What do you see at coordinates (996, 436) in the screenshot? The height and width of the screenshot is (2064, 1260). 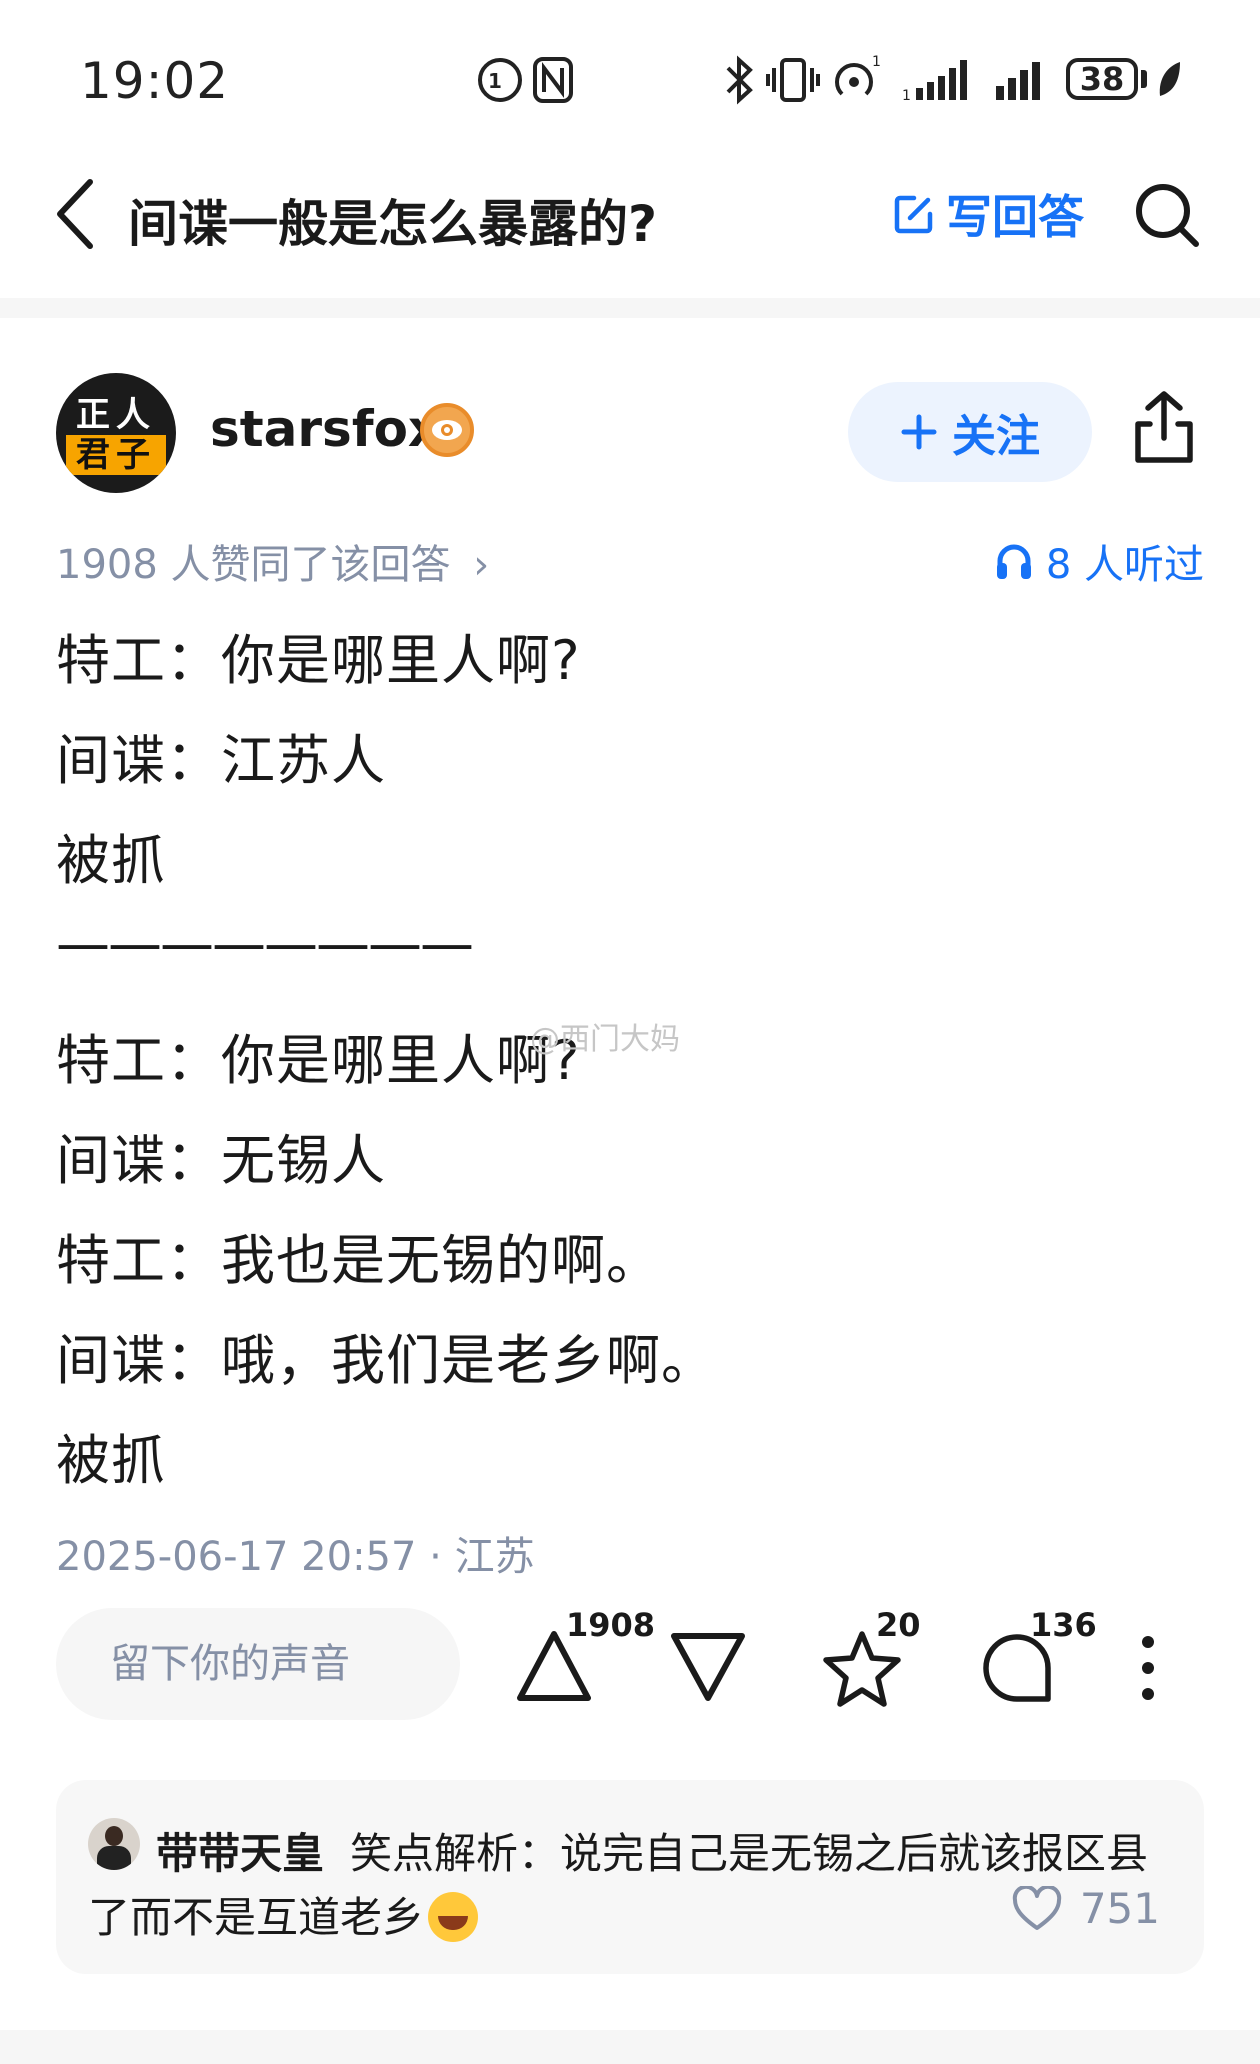 I see `follow-label: 关注` at bounding box center [996, 436].